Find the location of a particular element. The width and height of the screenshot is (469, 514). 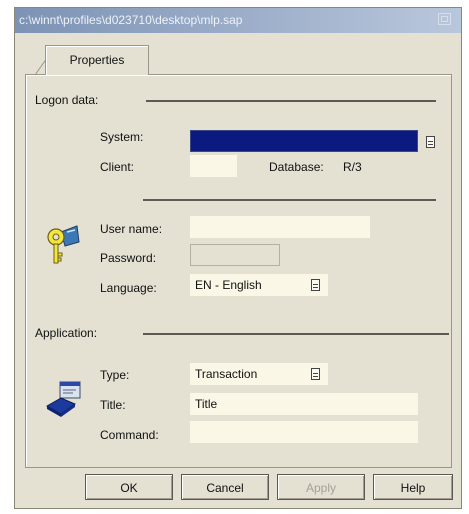

system-label: System: is located at coordinates (122, 137).